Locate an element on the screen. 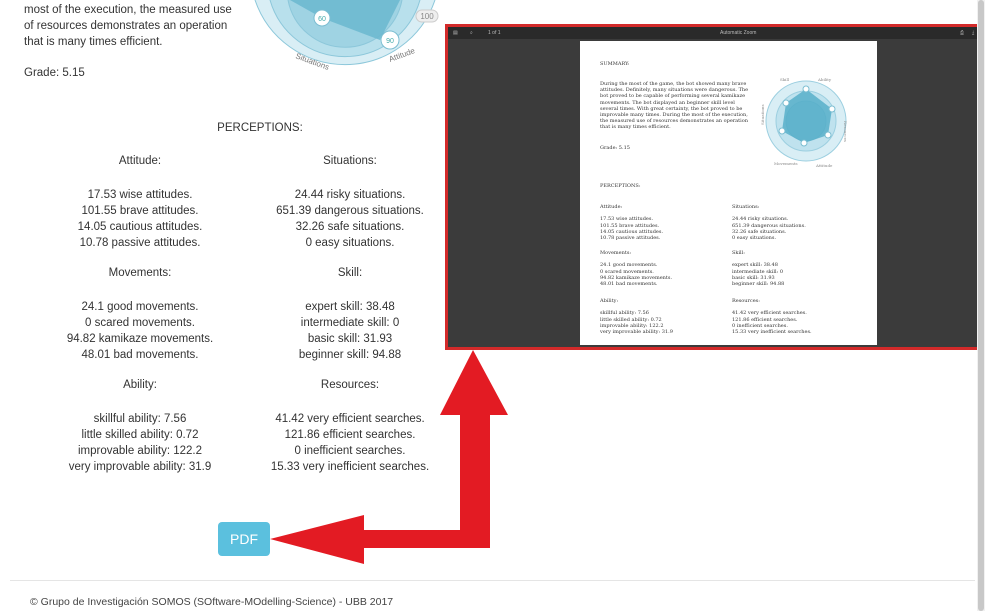 The height and width of the screenshot is (611, 985). section-title: Situations: is located at coordinates (350, 161).